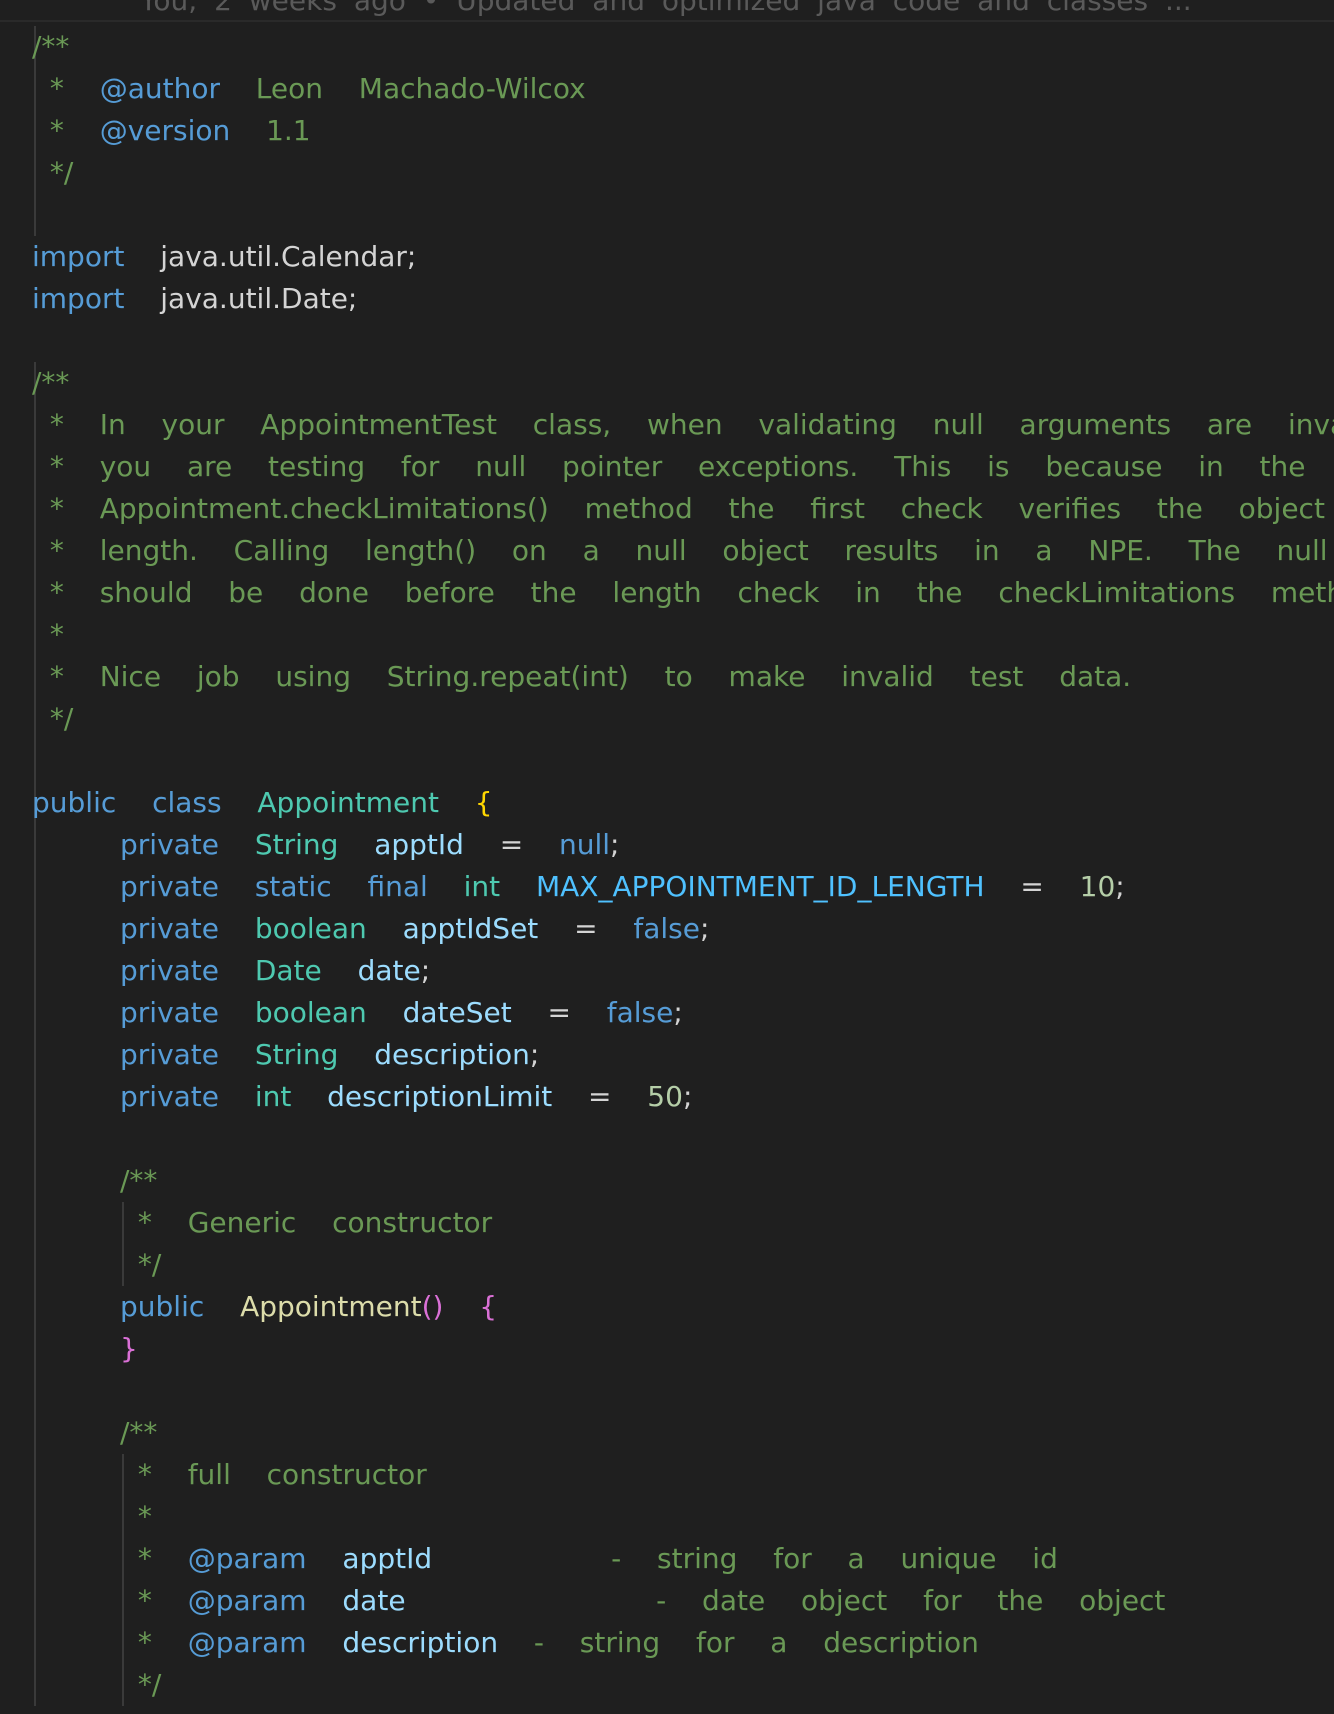 This screenshot has width=1334, height=1714. I want to click on code-line-content: * Generic constructor, so click(306, 1223).